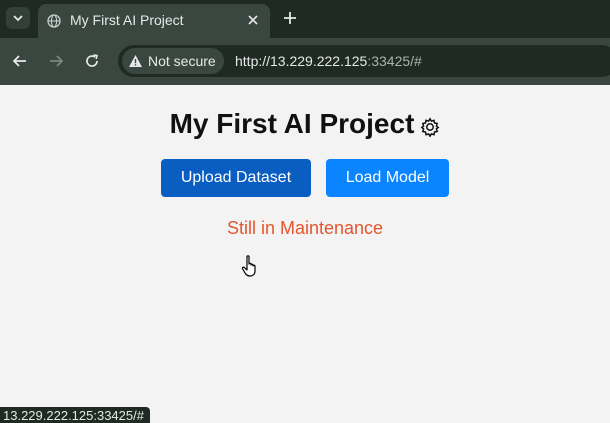 The image size is (610, 423). What do you see at coordinates (305, 19) in the screenshot?
I see `tab-strip: My First AI Project` at bounding box center [305, 19].